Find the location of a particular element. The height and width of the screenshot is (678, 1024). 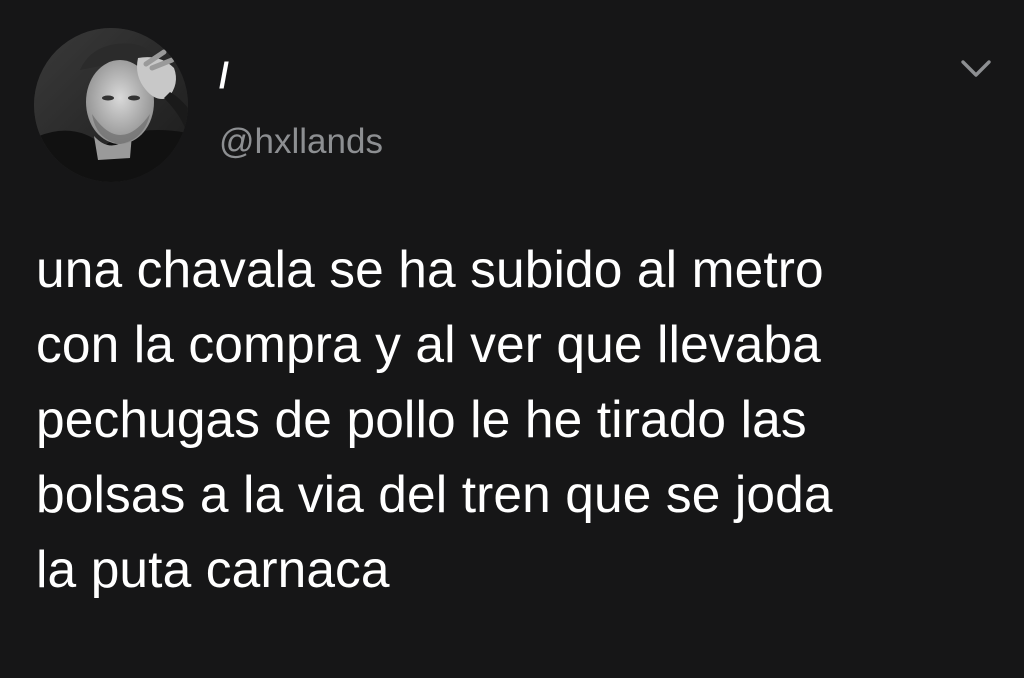

avatar is located at coordinates (111, 105).